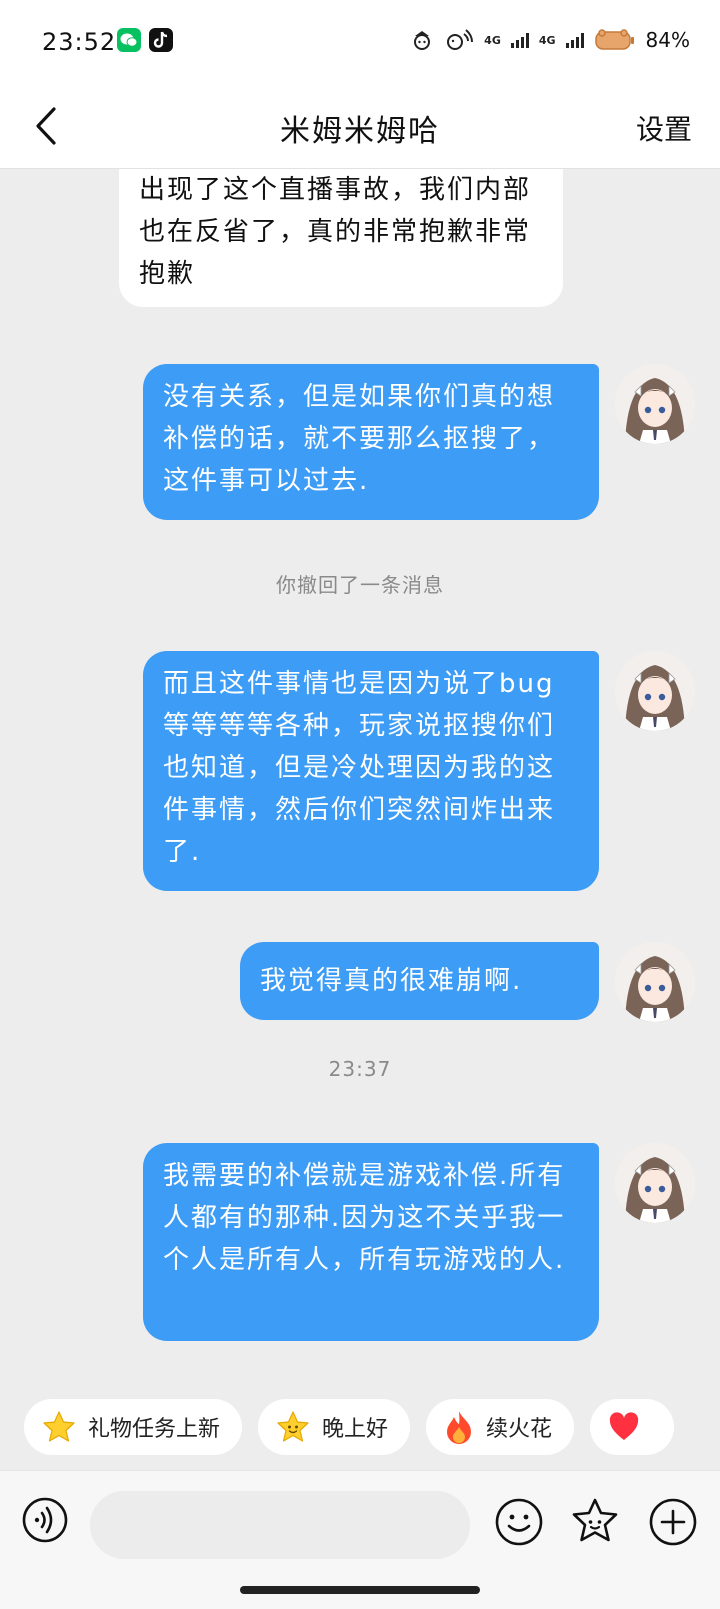 The width and height of the screenshot is (720, 1609). What do you see at coordinates (280, 1525) in the screenshot?
I see `message-input` at bounding box center [280, 1525].